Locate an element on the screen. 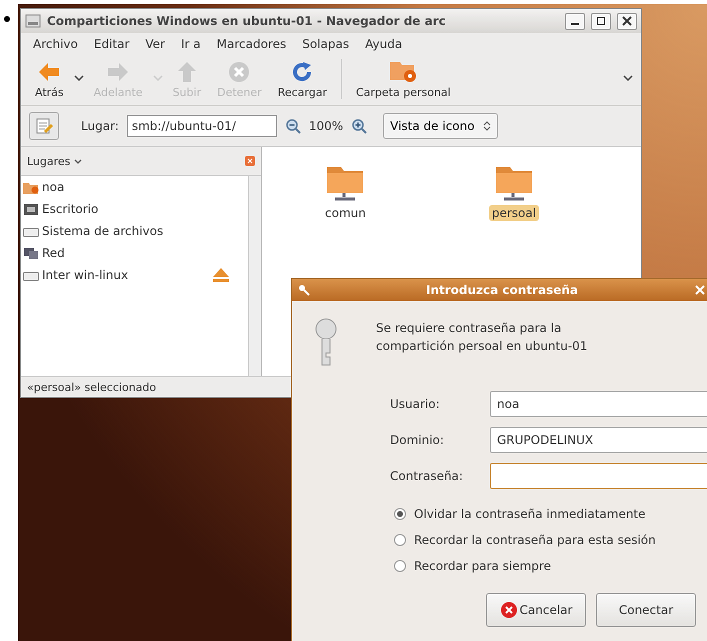 This screenshot has width=707, height=641. input-field is located at coordinates (598, 476).